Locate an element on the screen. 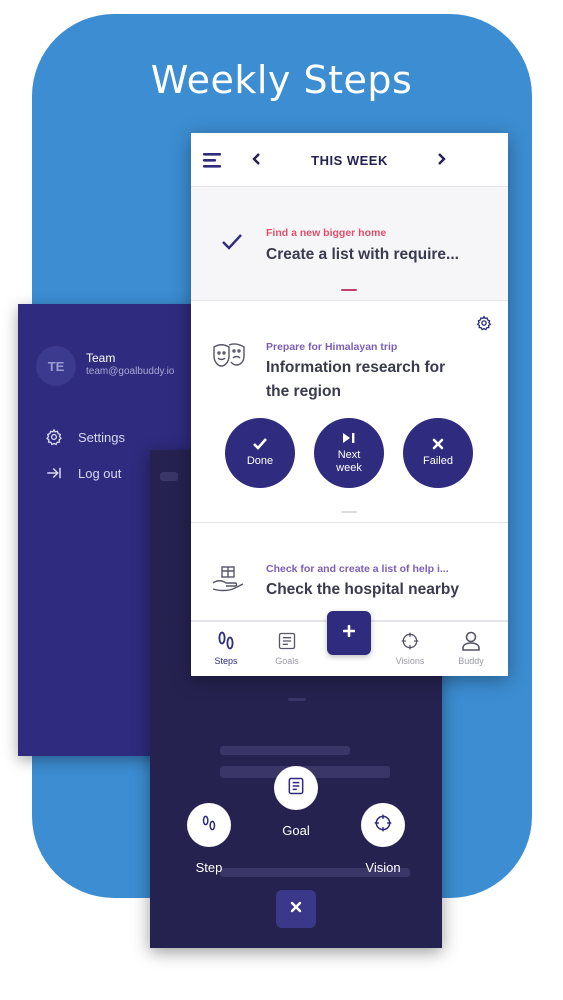 This screenshot has width=563, height=1000. person-icon is located at coordinates (471, 641).